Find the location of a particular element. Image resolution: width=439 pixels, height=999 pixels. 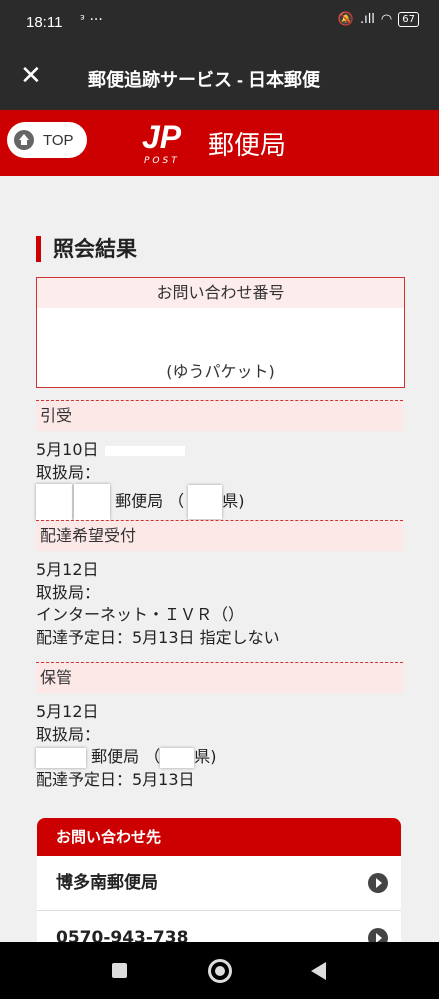

status-time: 18:11 is located at coordinates (44, 22).